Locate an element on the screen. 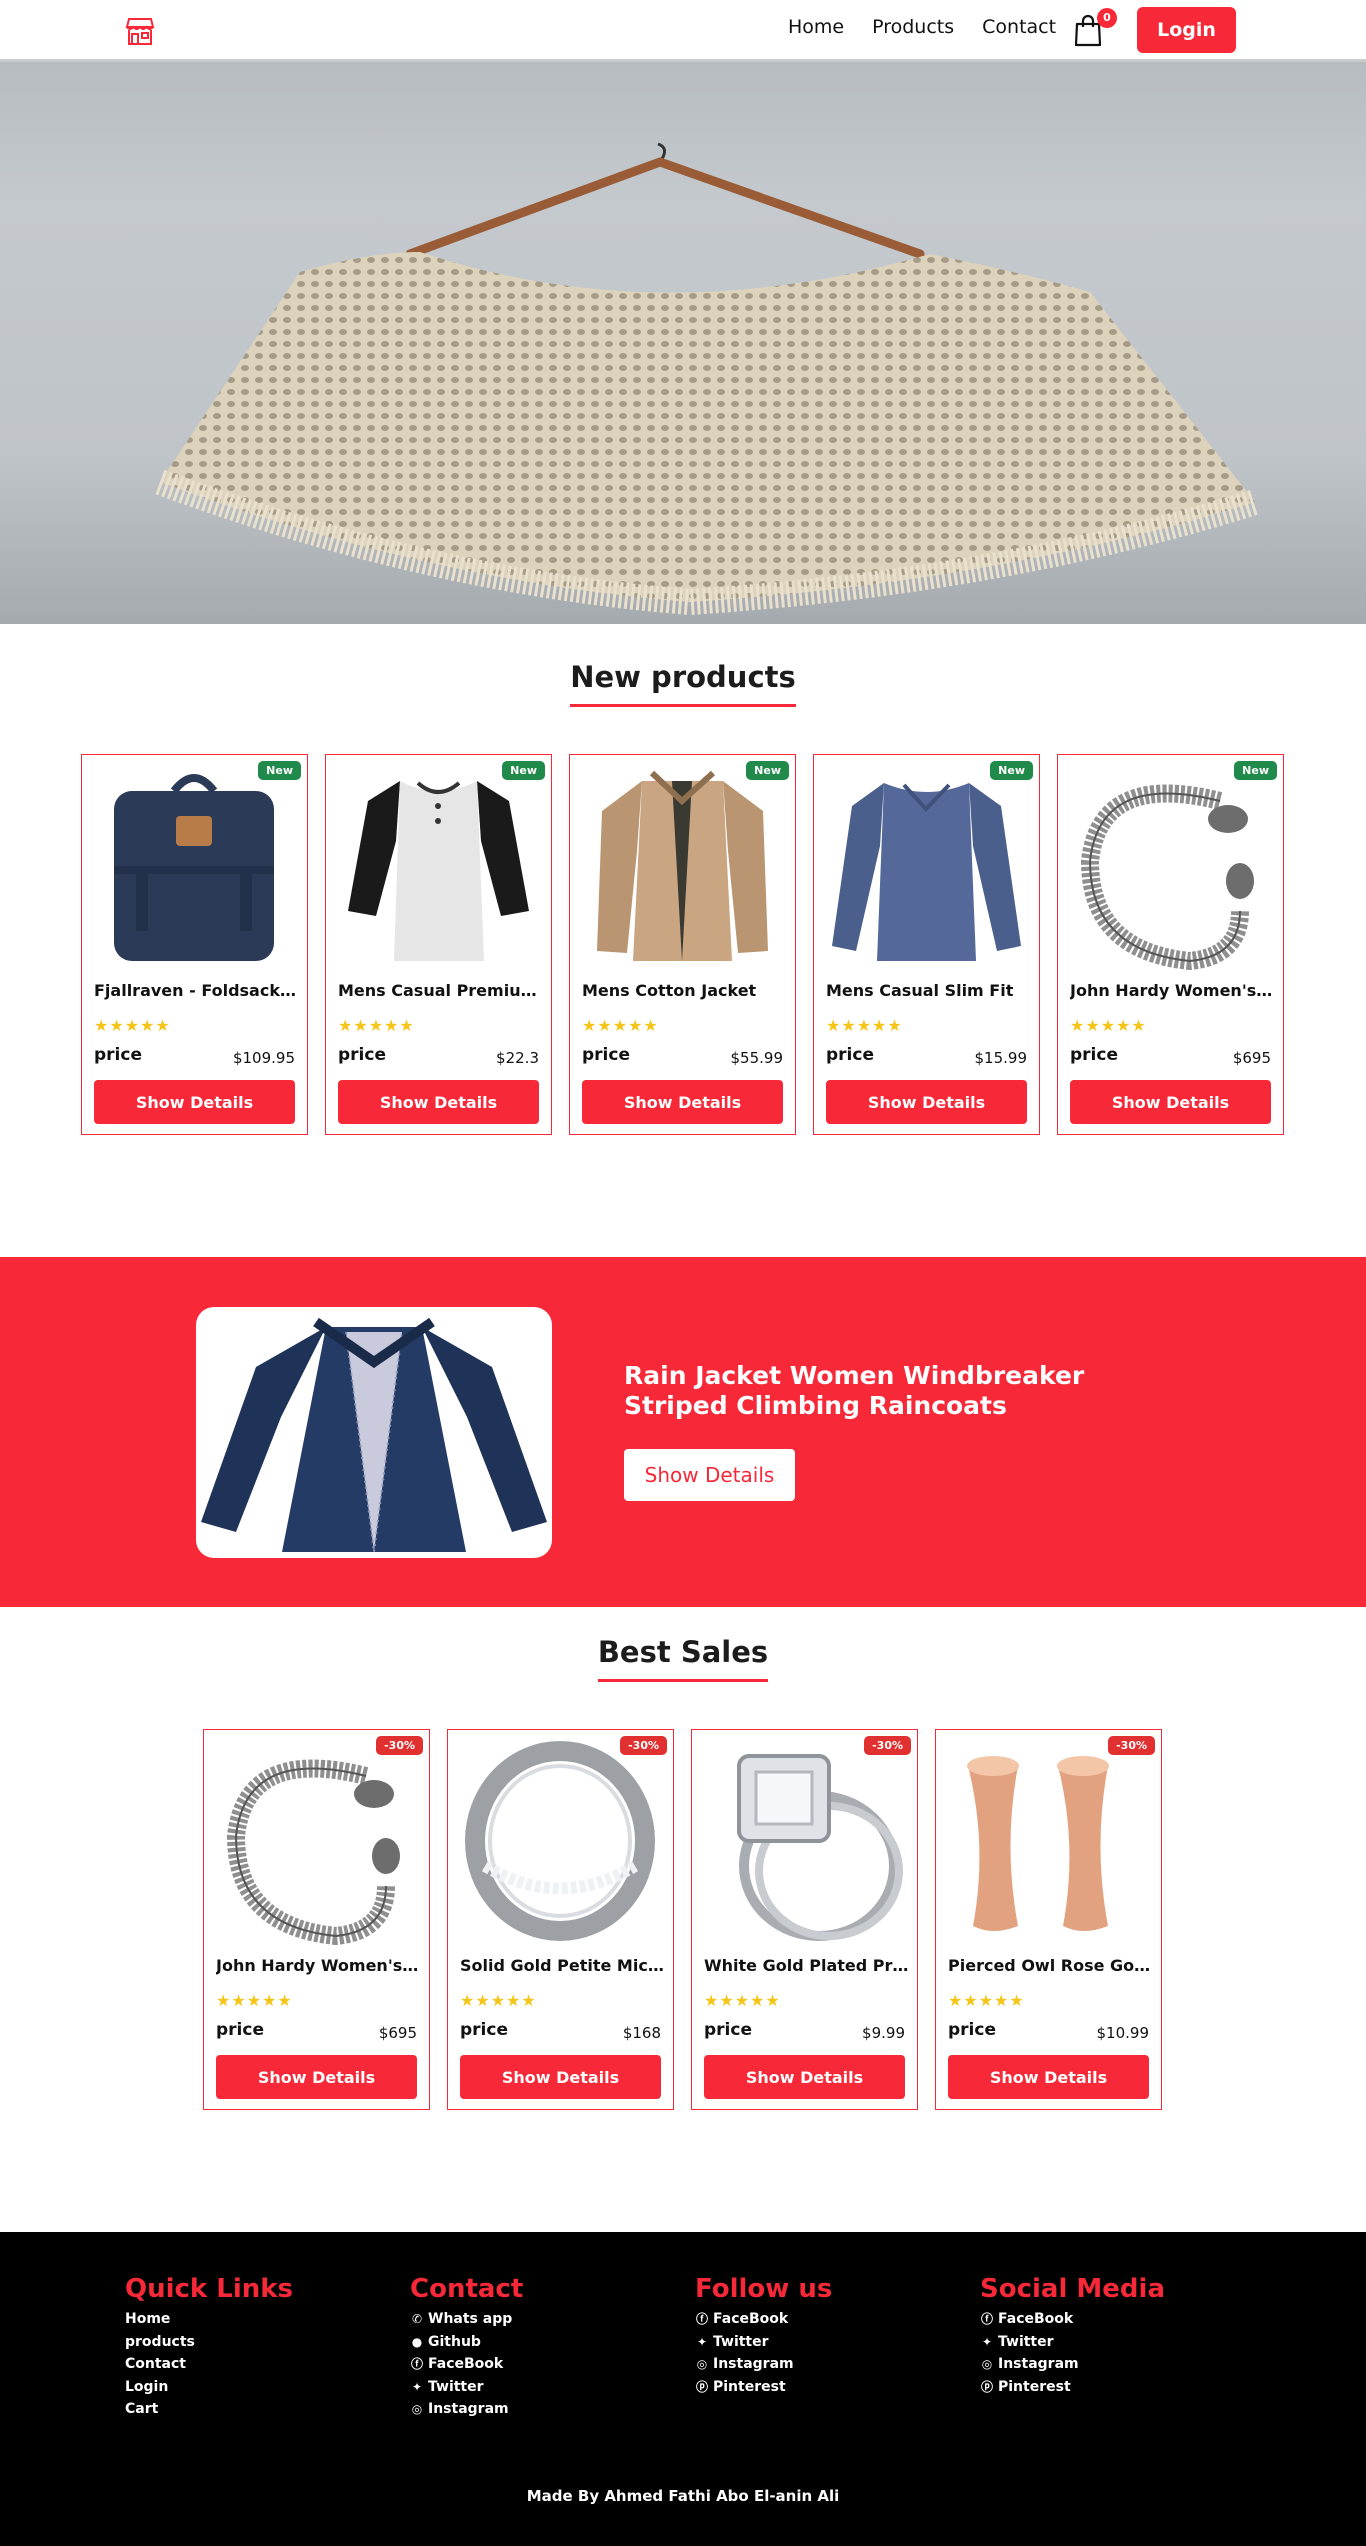 Image resolution: width=1366 pixels, height=2546 pixels. product-price: $55.99 is located at coordinates (757, 1058).